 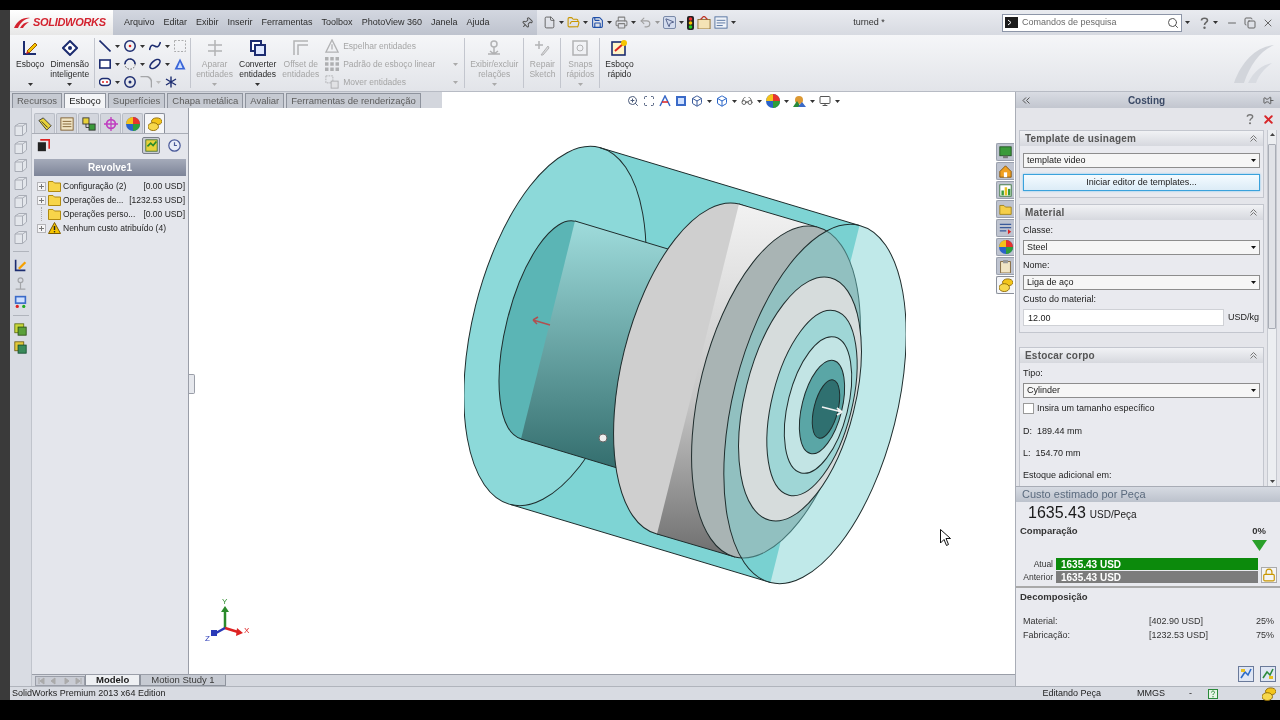 What do you see at coordinates (130, 46) in the screenshot?
I see `circle-icon` at bounding box center [130, 46].